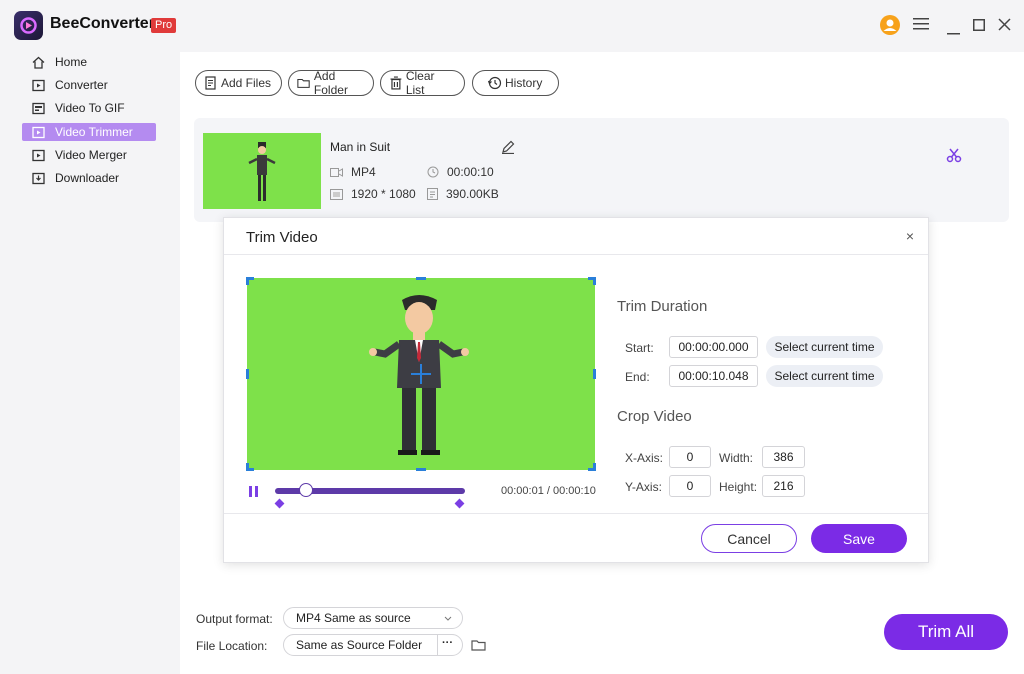  Describe the element at coordinates (783, 457) in the screenshot. I see `width-input: 386` at that location.